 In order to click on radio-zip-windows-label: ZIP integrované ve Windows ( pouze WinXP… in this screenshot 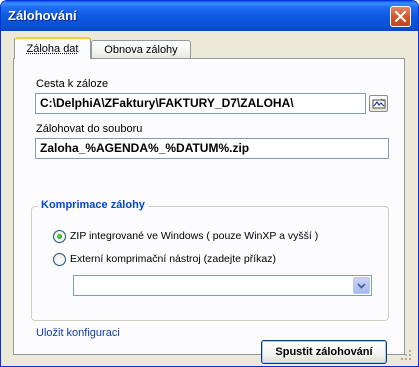, I will do `click(194, 236)`.